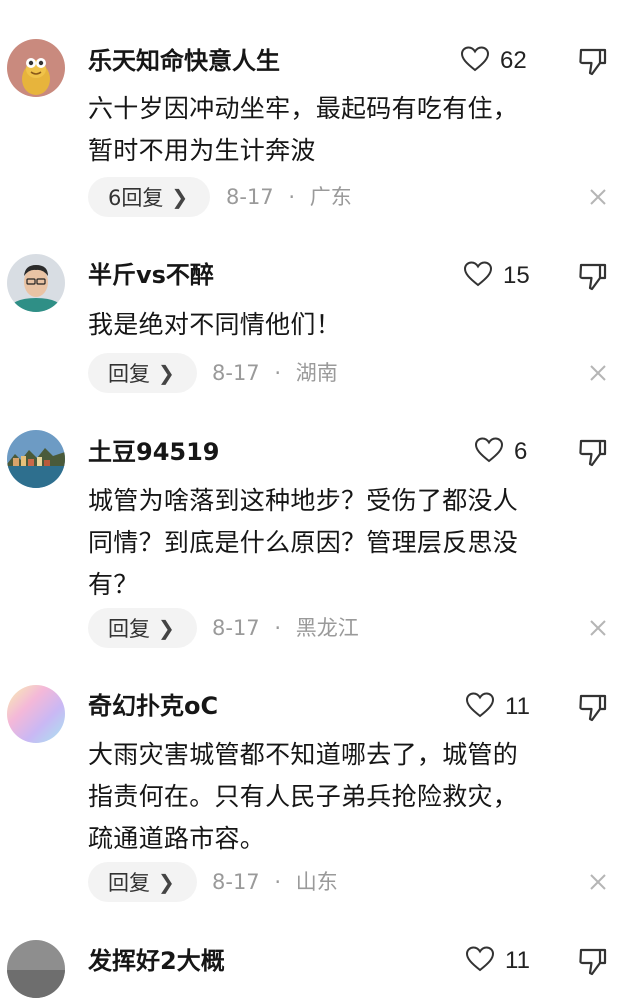 This screenshot has width=640, height=998. What do you see at coordinates (303, 129) in the screenshot?
I see `comment-text: 六十岁因冲动坐牢，最起码有吃有住， 暂时不用为生计奔波` at bounding box center [303, 129].